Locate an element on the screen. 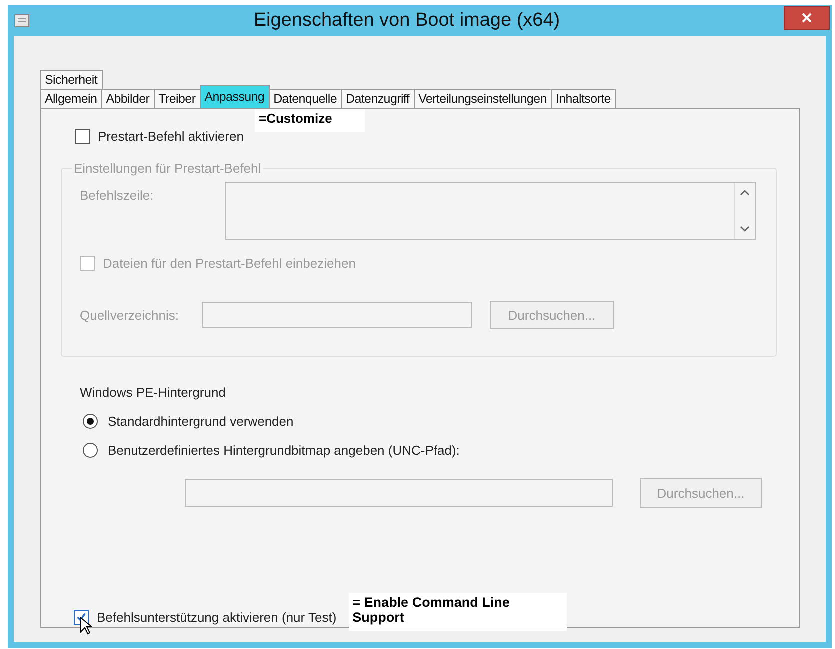 The image size is (835, 649). annotation-label: =Customize is located at coordinates (310, 120).